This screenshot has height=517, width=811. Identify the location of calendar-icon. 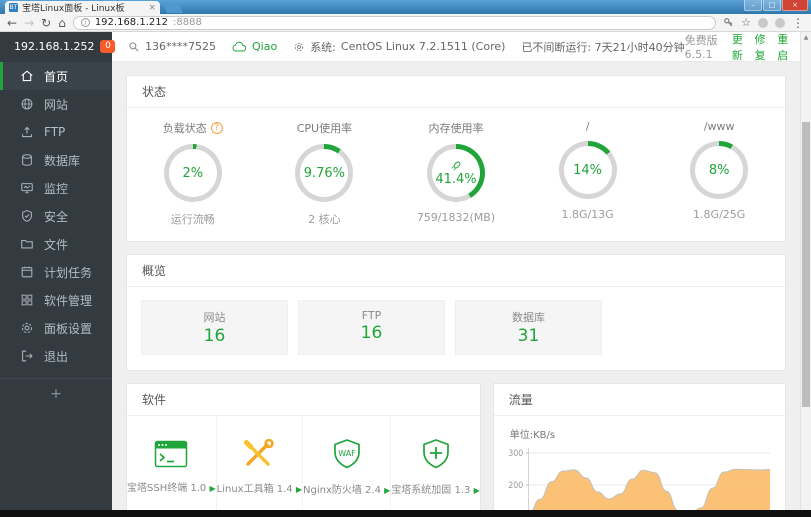
(27, 272).